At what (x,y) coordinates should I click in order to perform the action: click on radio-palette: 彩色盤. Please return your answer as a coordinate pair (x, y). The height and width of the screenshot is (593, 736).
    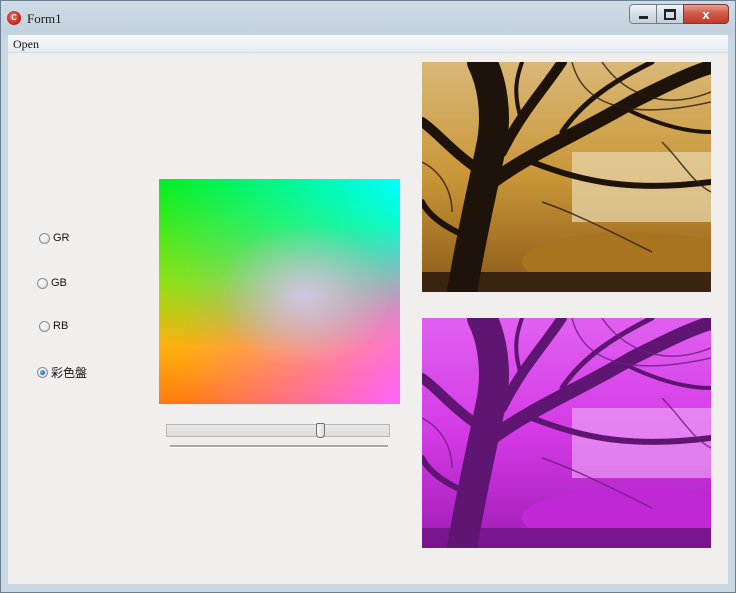
    Looking at the image, I should click on (62, 372).